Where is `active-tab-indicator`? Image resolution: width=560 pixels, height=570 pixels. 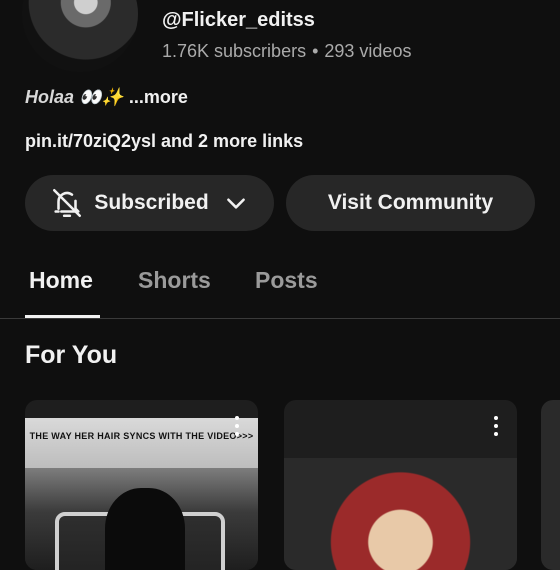
active-tab-indicator is located at coordinates (62, 316).